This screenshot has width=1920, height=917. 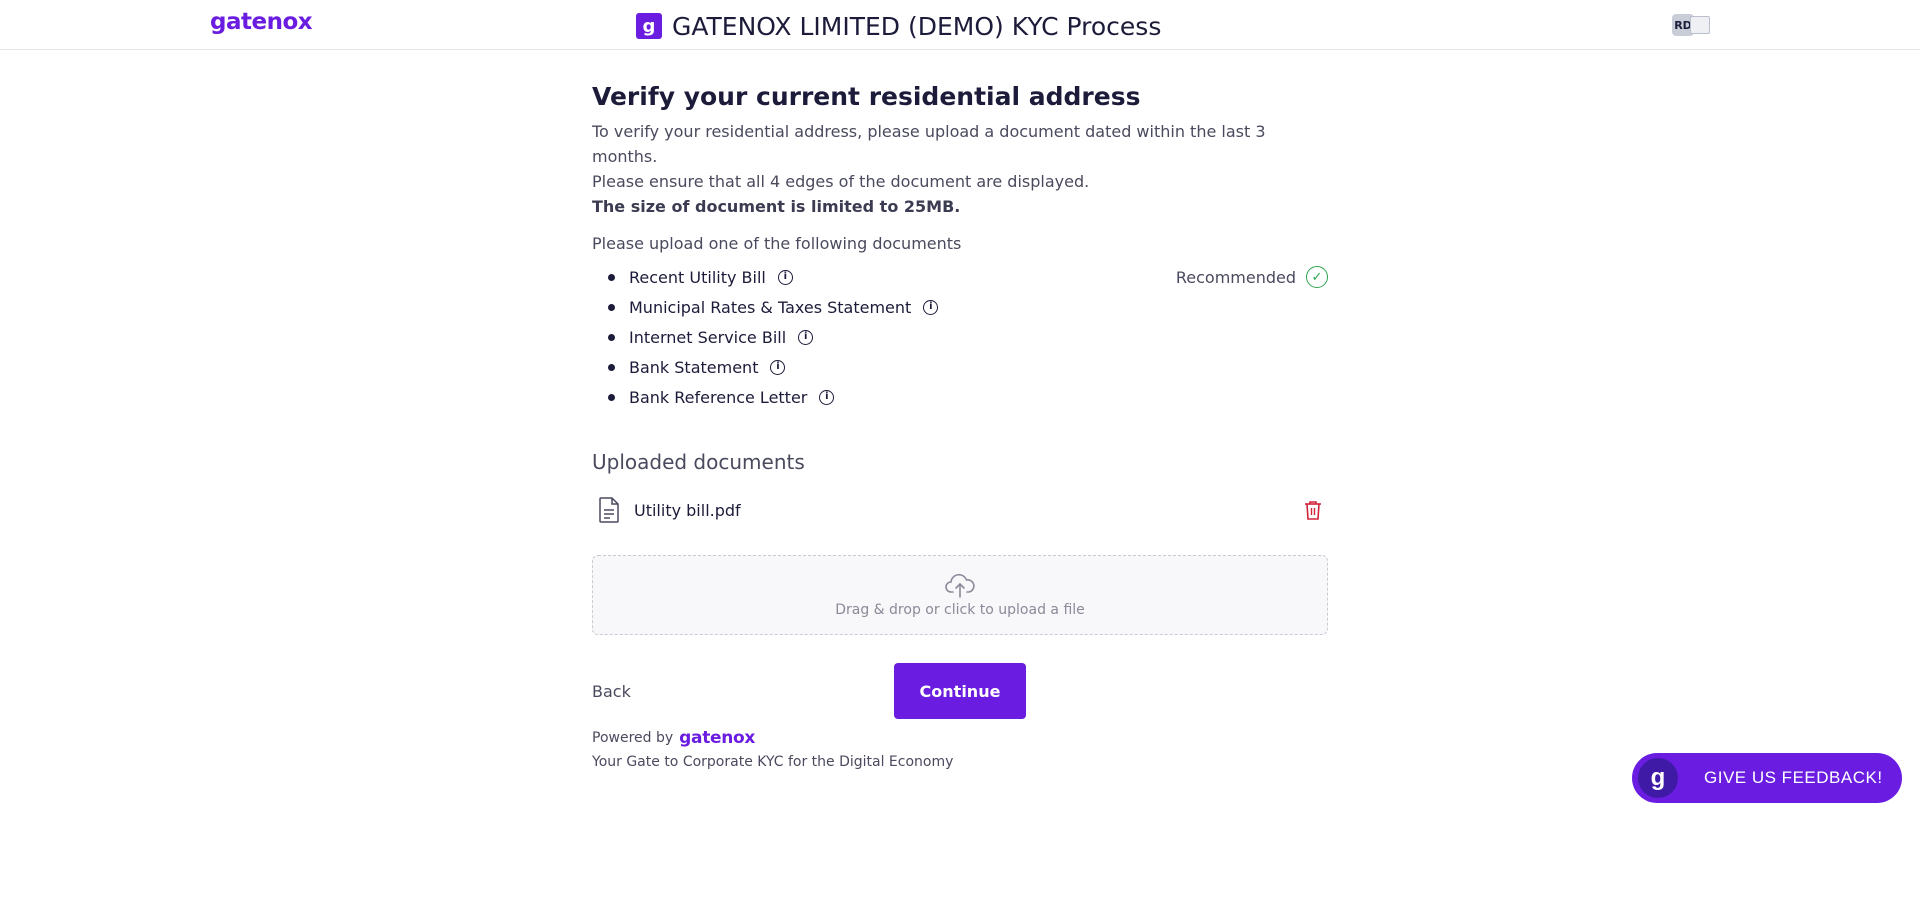 I want to click on file-upload-dropzone: Drag & drop or click to upload a file, so click(x=960, y=595).